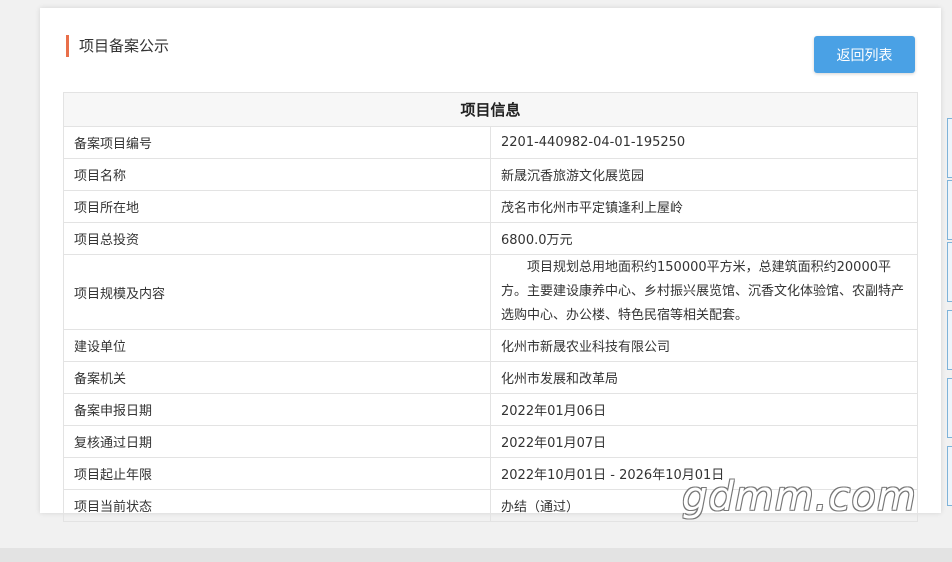 This screenshot has height=562, width=952. Describe the element at coordinates (799, 497) in the screenshot. I see `watermark: gdmm.com` at that location.